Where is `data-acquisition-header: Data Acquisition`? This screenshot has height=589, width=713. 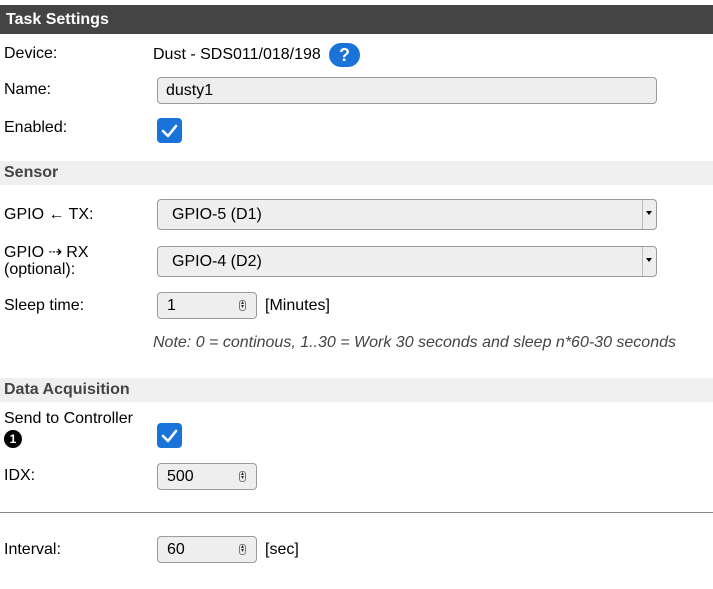 data-acquisition-header: Data Acquisition is located at coordinates (356, 390).